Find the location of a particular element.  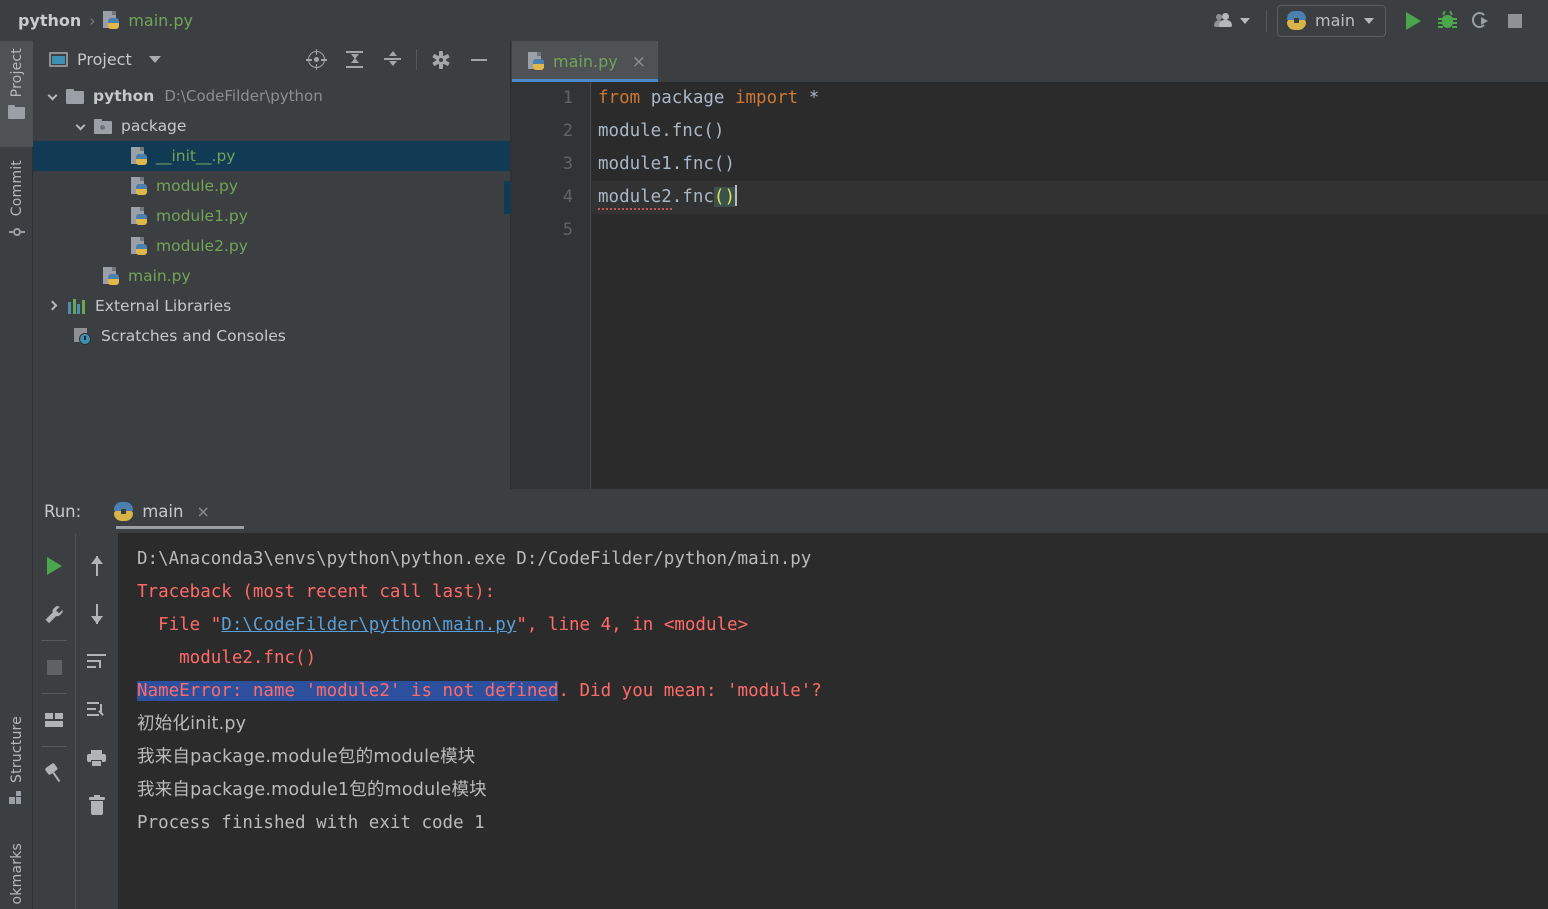

console-line-output-1: 初始化init.py is located at coordinates (192, 724).